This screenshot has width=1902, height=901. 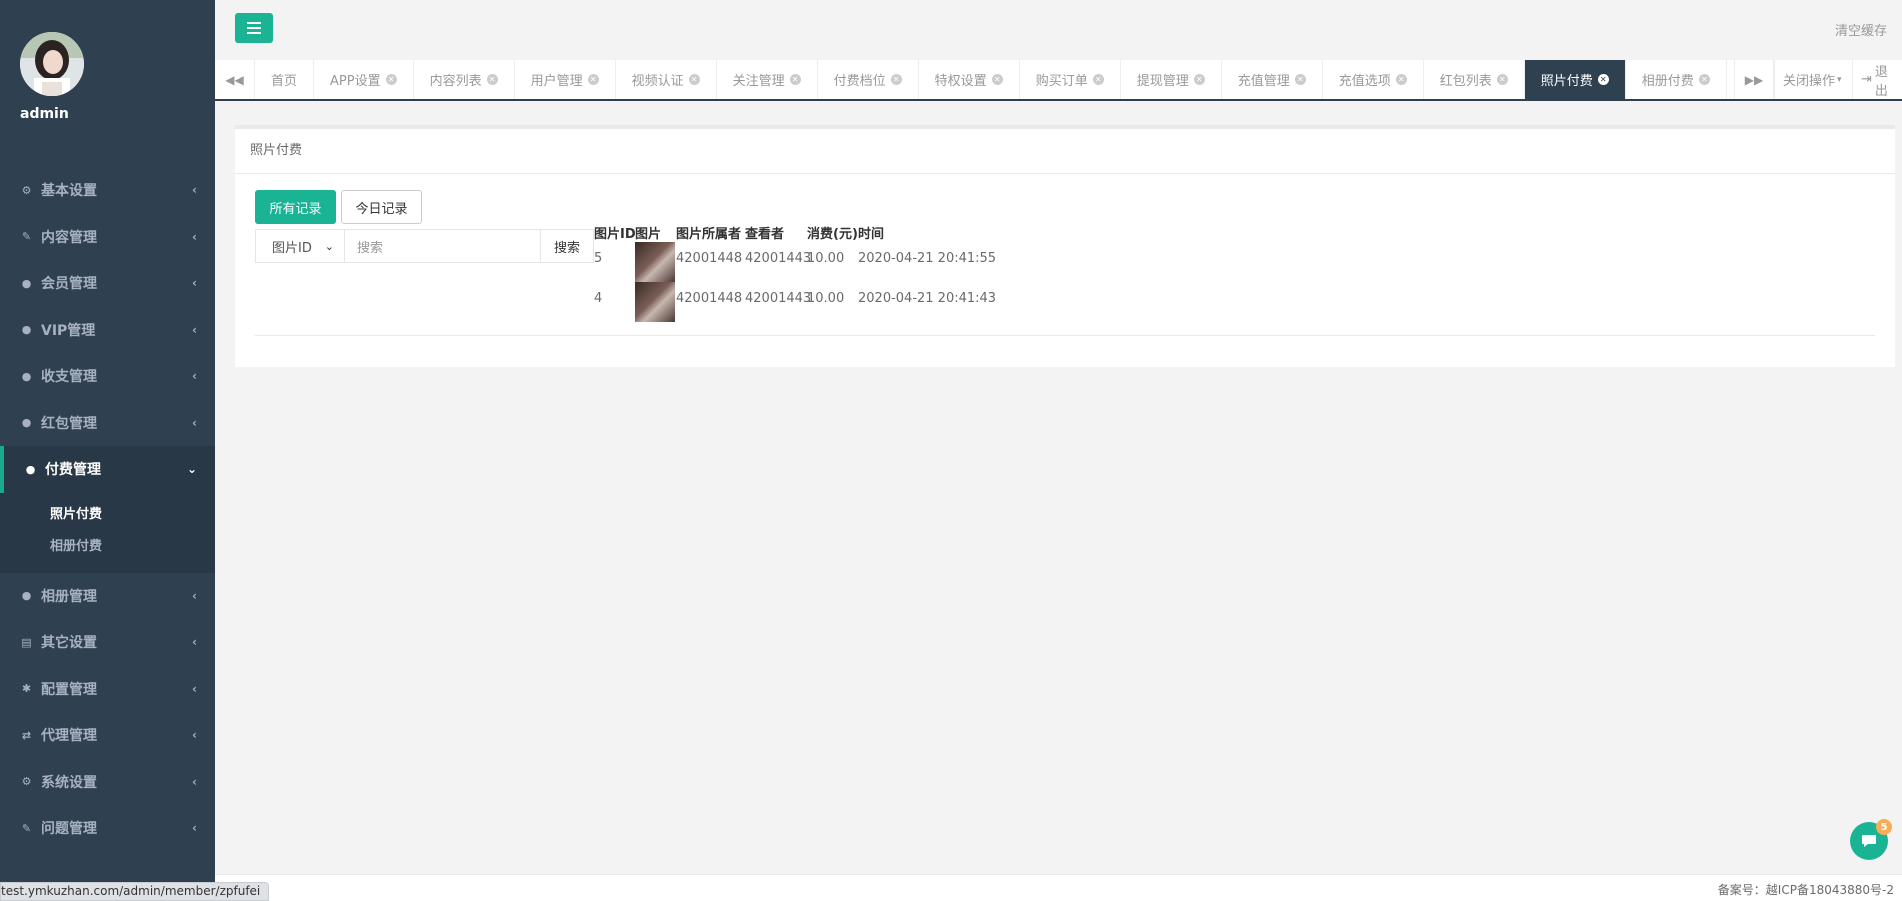 What do you see at coordinates (107, 515) in the screenshot?
I see `submenu-item-photo-payment: 照片付费` at bounding box center [107, 515].